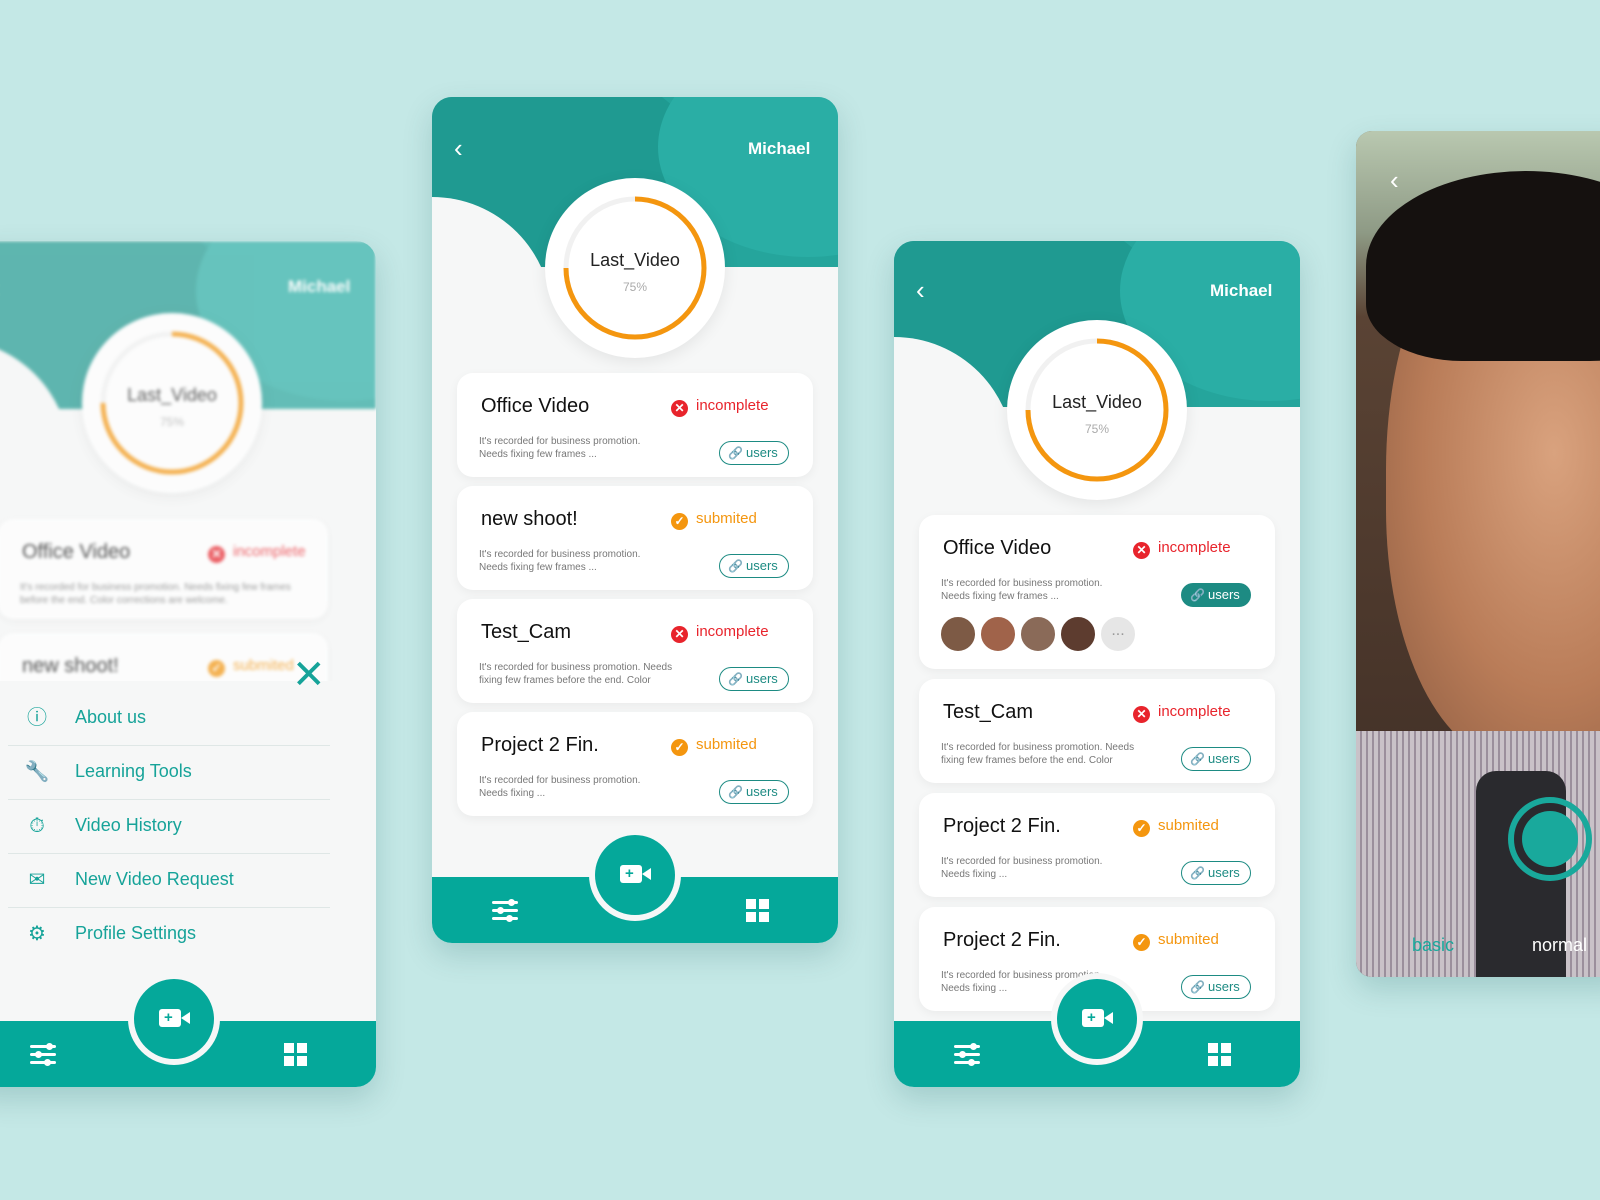 This screenshot has width=1600, height=1200. I want to click on card-title: Project 2 Fin., so click(1002, 826).